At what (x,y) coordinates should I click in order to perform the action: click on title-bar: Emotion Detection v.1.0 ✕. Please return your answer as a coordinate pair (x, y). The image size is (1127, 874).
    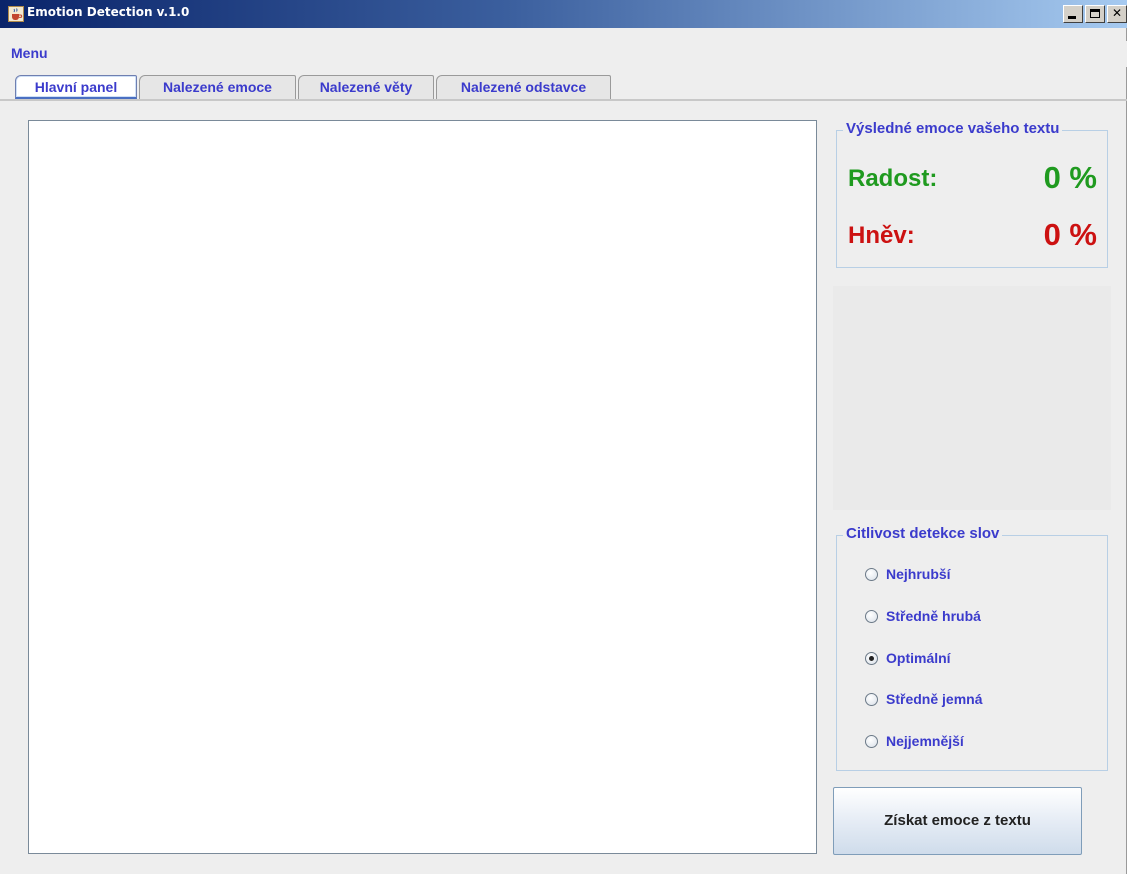
    Looking at the image, I should click on (563, 14).